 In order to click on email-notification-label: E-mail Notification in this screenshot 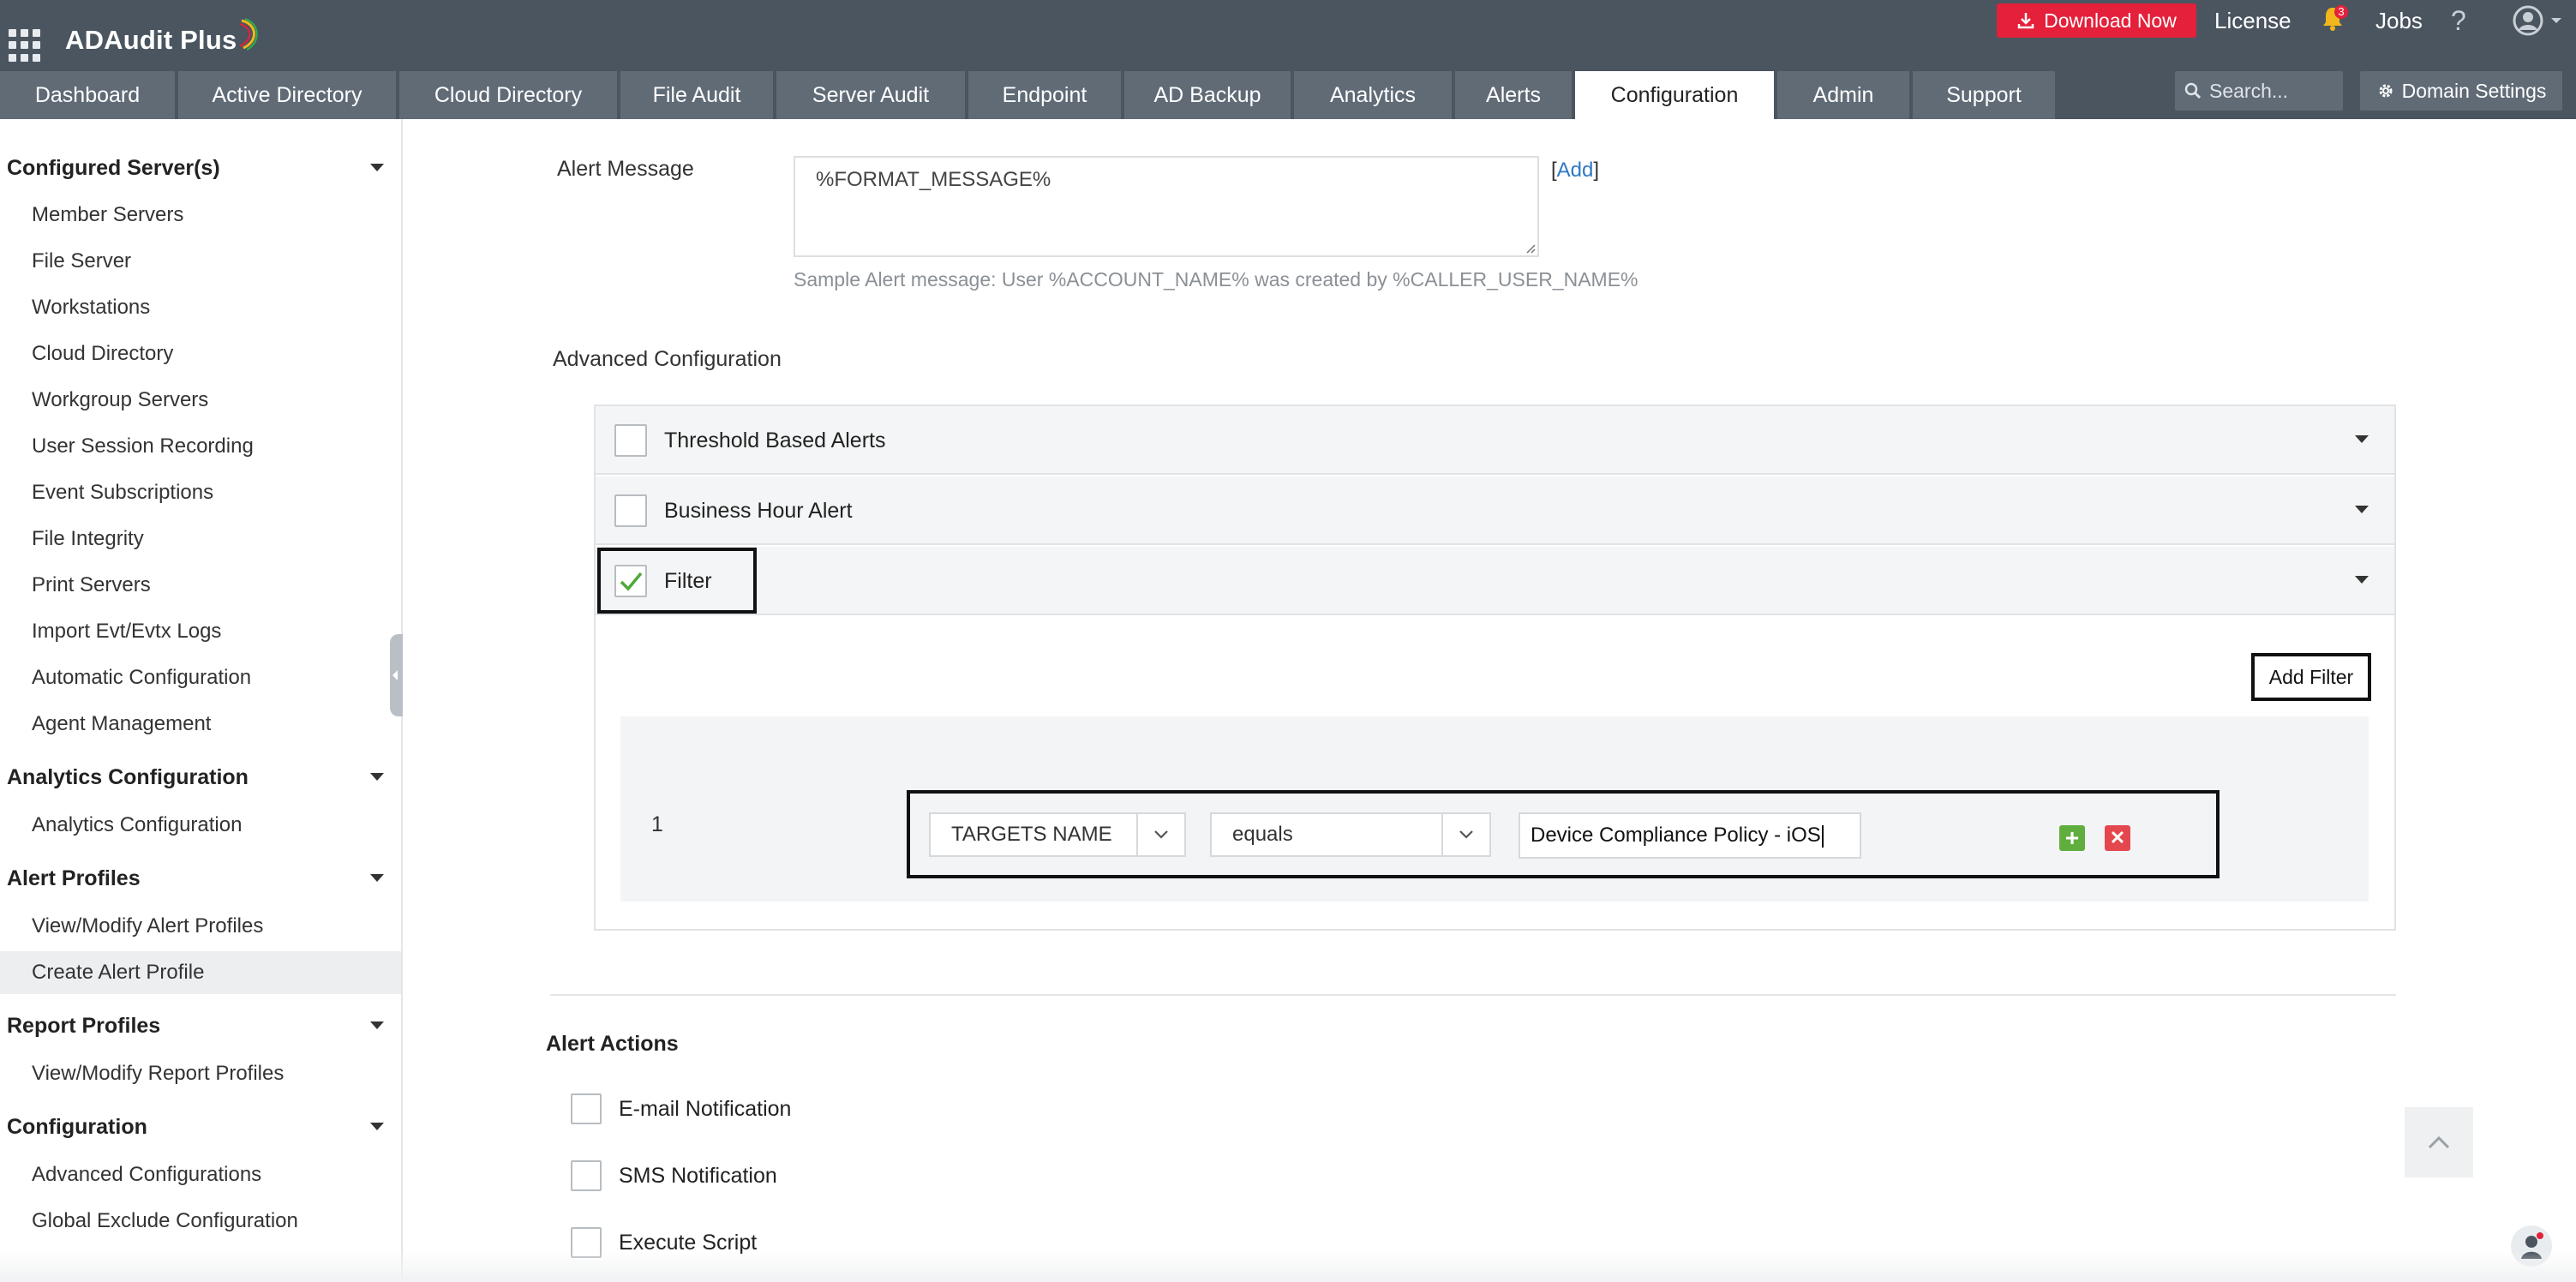, I will do `click(705, 1108)`.